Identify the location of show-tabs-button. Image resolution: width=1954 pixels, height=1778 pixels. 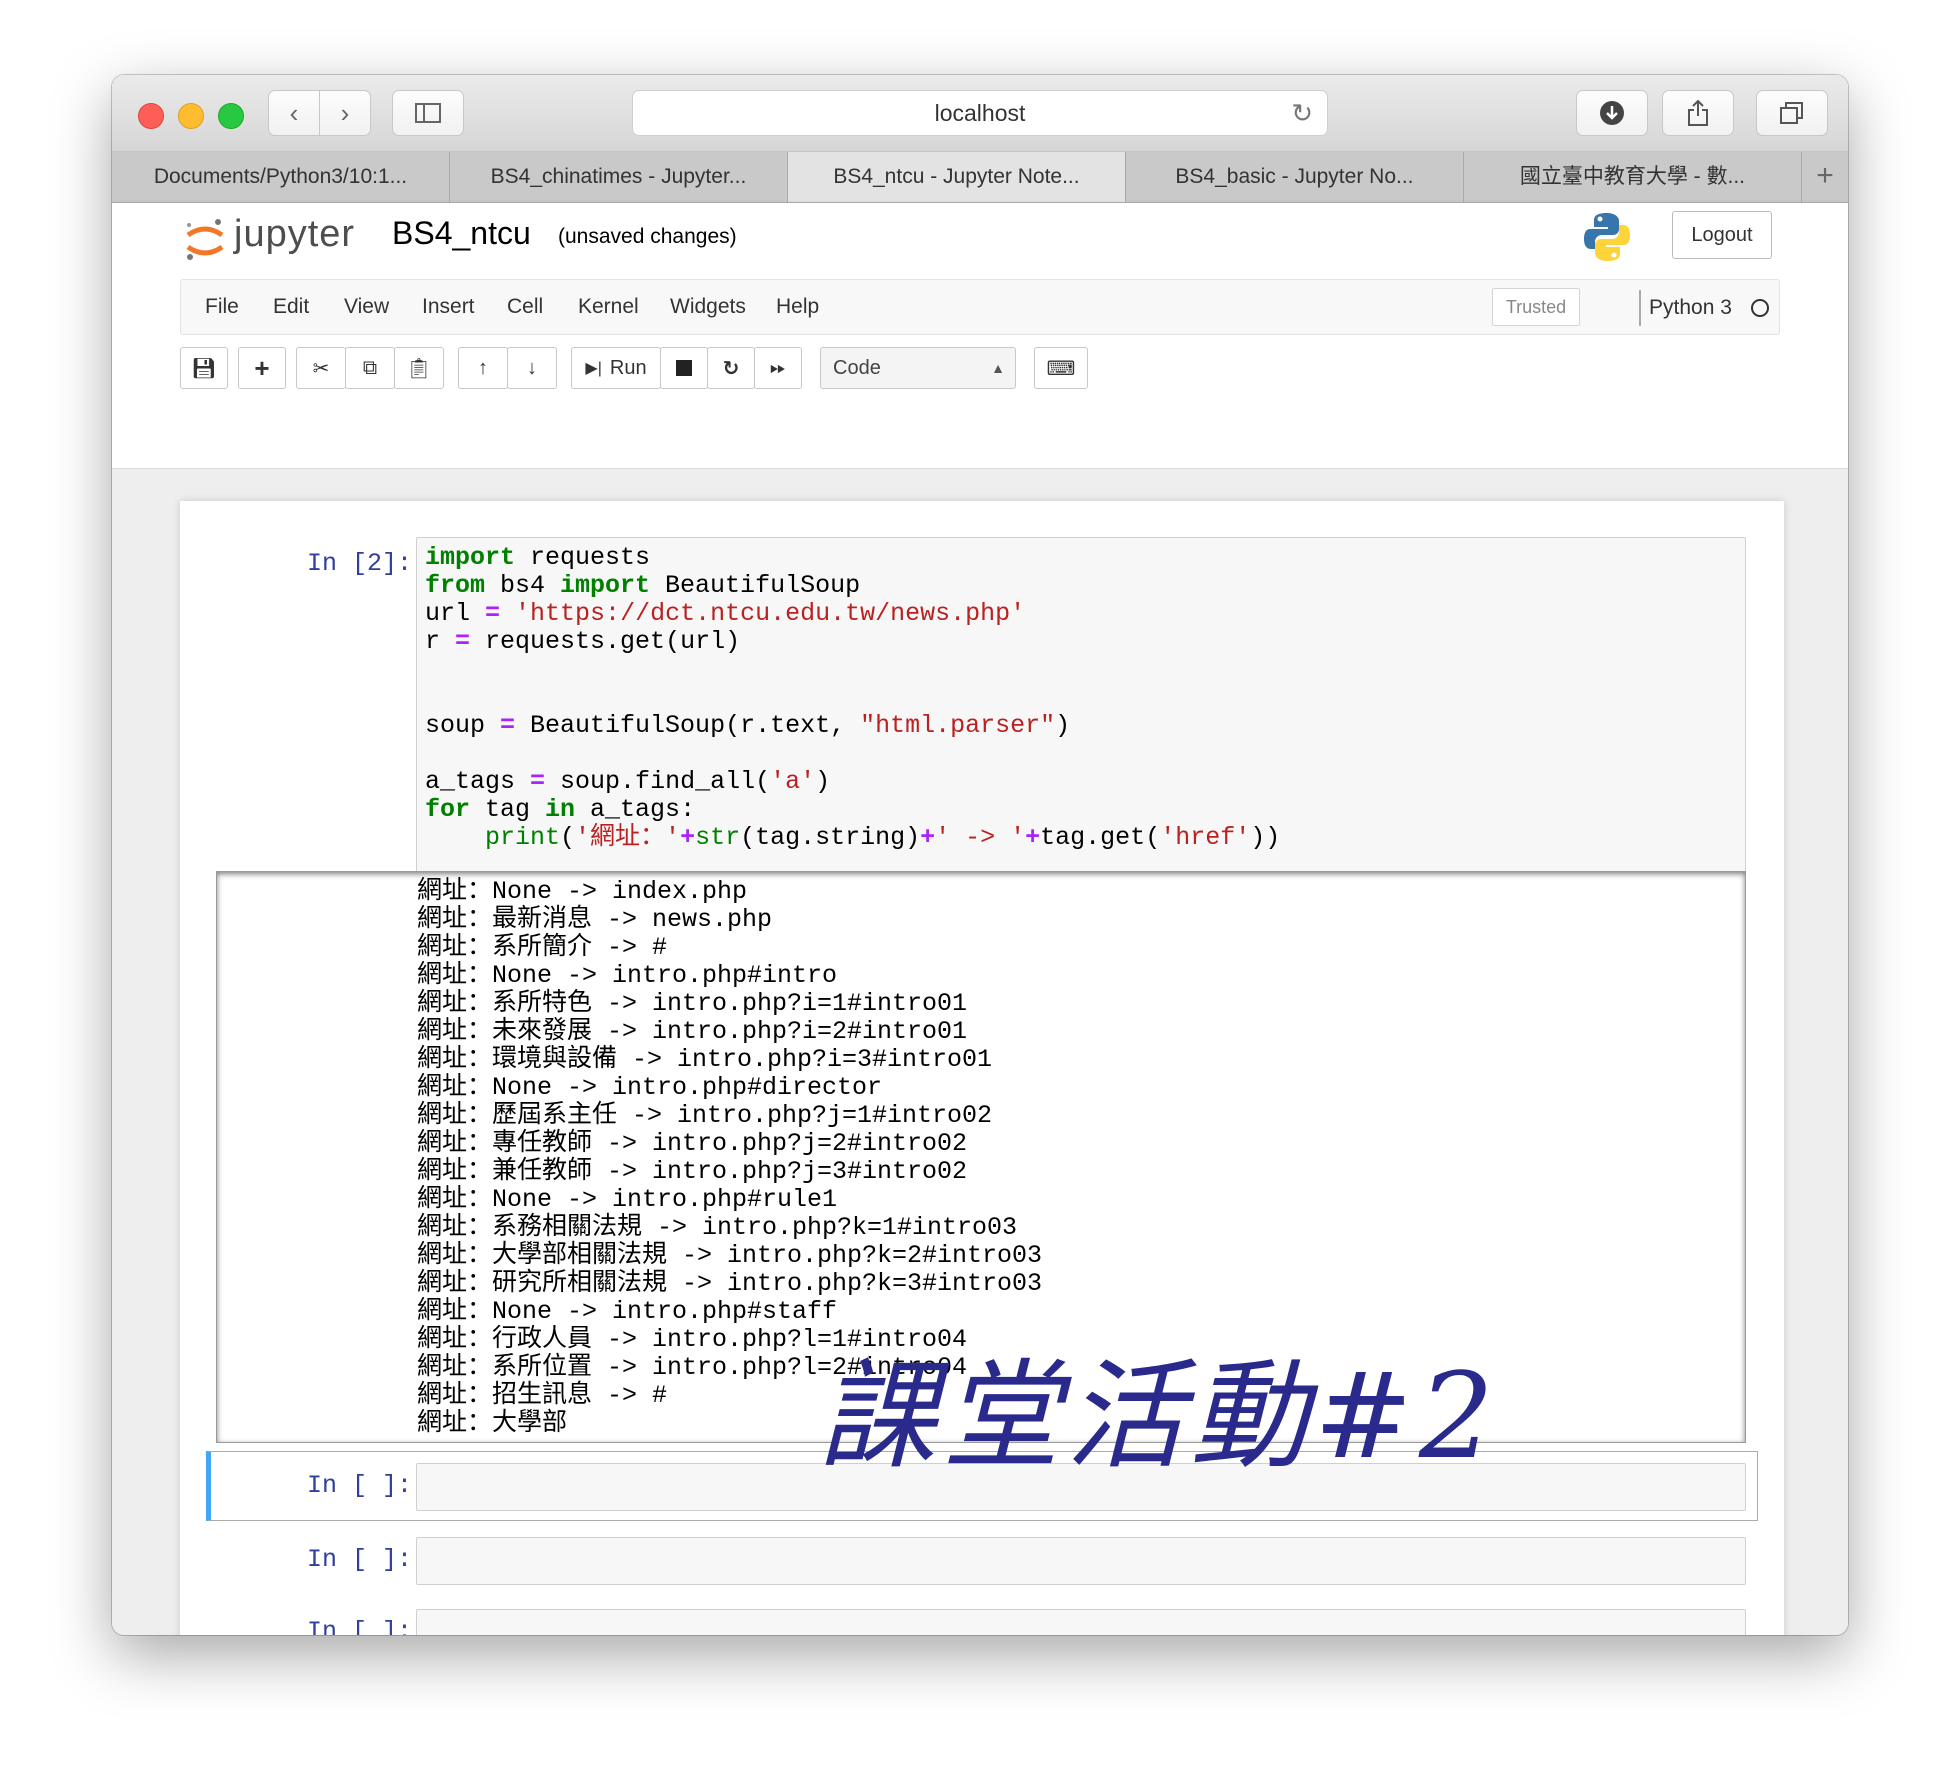
(1792, 113).